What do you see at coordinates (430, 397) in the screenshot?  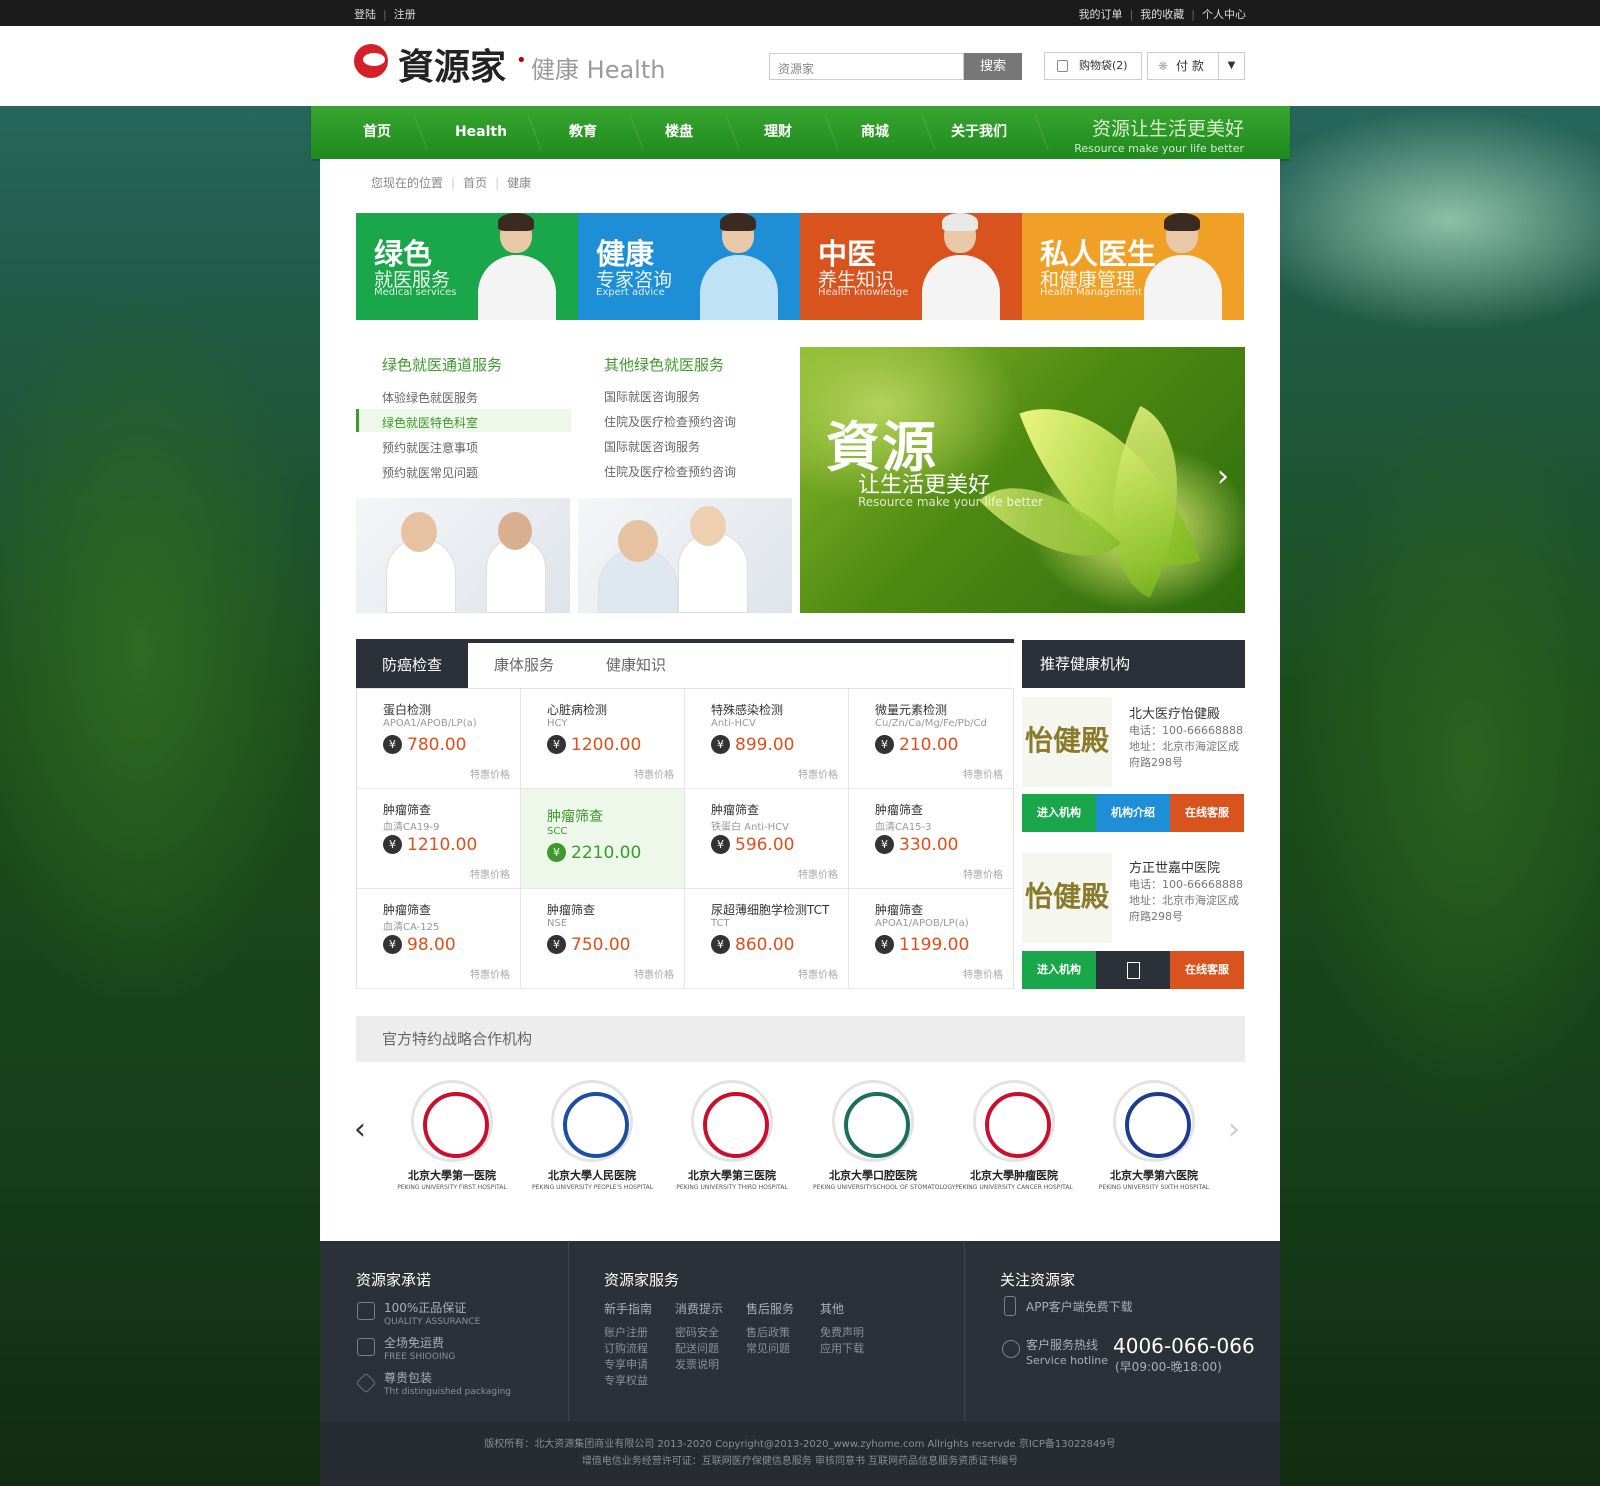 I see `service-link: 体验绿色就医服务` at bounding box center [430, 397].